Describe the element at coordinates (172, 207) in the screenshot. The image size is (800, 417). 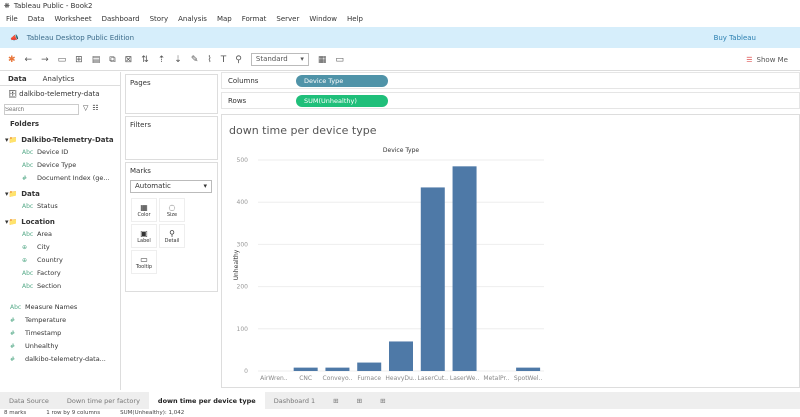
I see `size-icon: ◌` at that location.